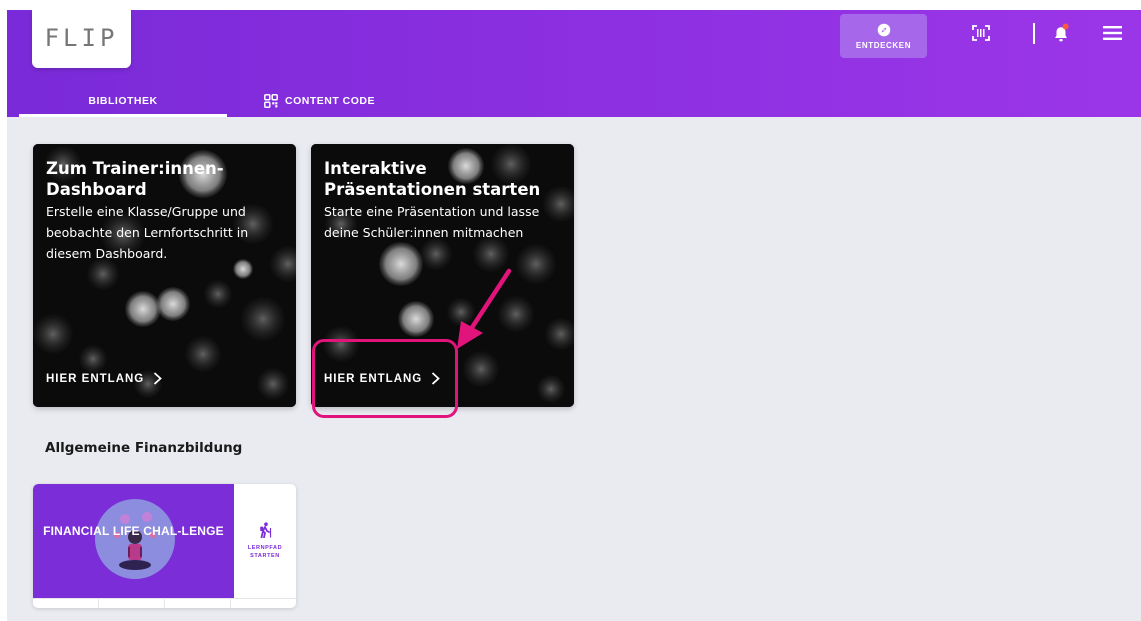 The width and height of the screenshot is (1141, 621). What do you see at coordinates (1112, 33) in the screenshot?
I see `menu-icon` at bounding box center [1112, 33].